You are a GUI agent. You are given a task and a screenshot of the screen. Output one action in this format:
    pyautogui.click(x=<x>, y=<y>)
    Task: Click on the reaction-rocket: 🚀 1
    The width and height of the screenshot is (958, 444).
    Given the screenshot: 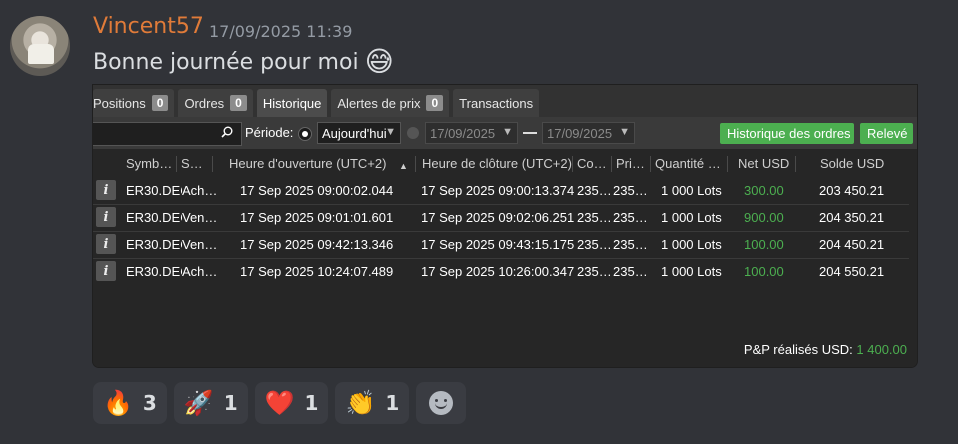 What is the action you would take?
    pyautogui.click(x=210, y=403)
    